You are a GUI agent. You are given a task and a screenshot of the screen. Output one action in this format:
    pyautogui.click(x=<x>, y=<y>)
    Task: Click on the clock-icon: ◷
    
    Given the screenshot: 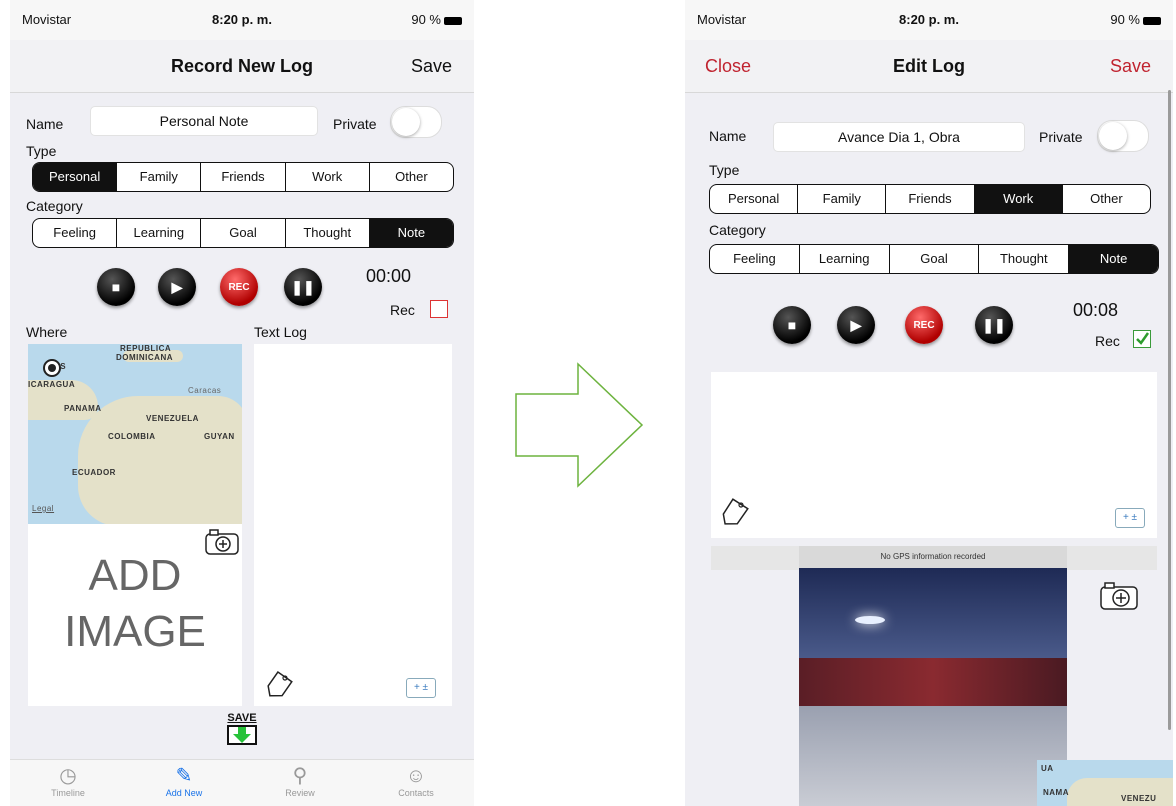 What is the action you would take?
    pyautogui.click(x=68, y=776)
    